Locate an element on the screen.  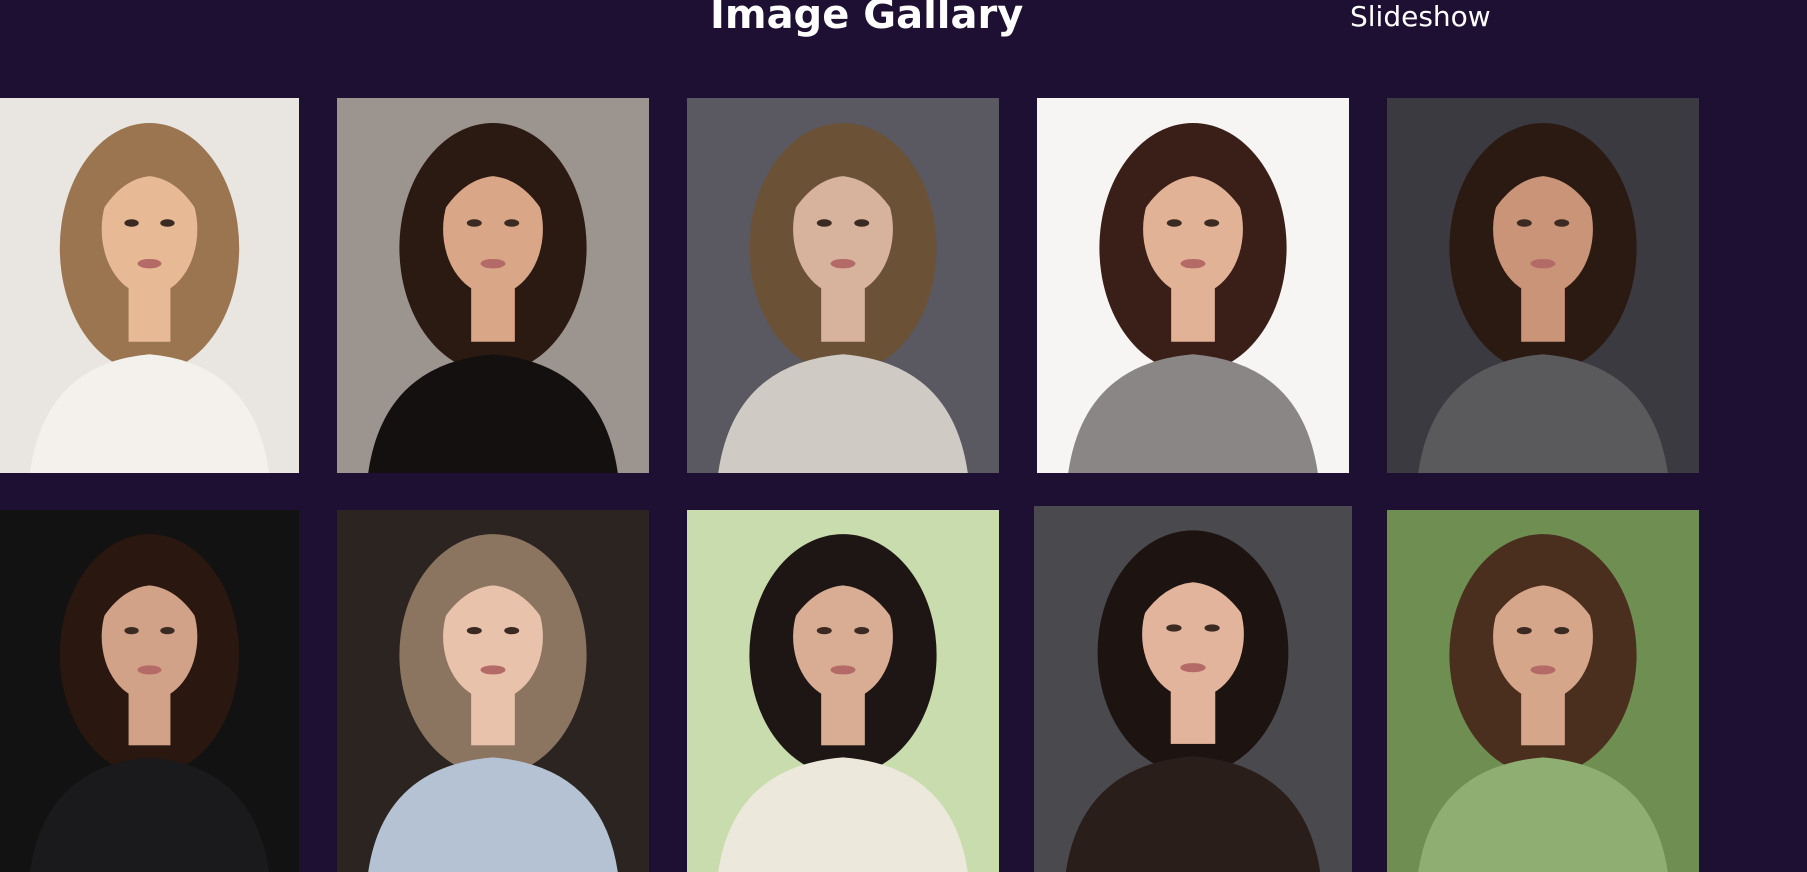
portrait-1-picture is located at coordinates (149, 285).